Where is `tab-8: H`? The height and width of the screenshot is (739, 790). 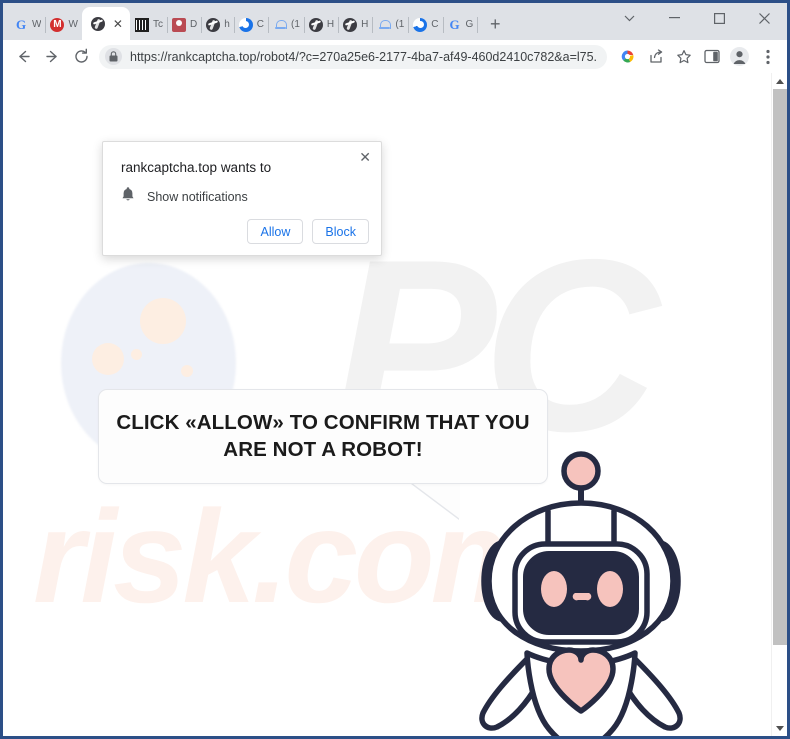 tab-8: H is located at coordinates (322, 24).